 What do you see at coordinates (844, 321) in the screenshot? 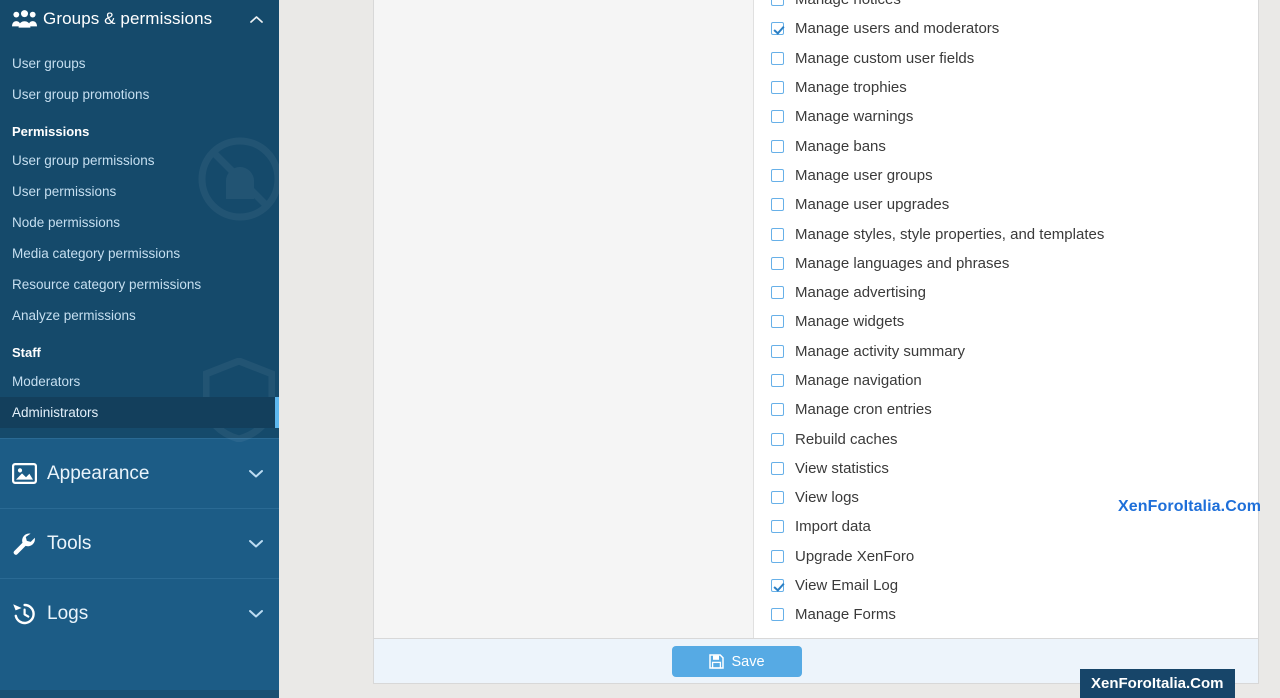
I see `permission-label: Manage widgets` at bounding box center [844, 321].